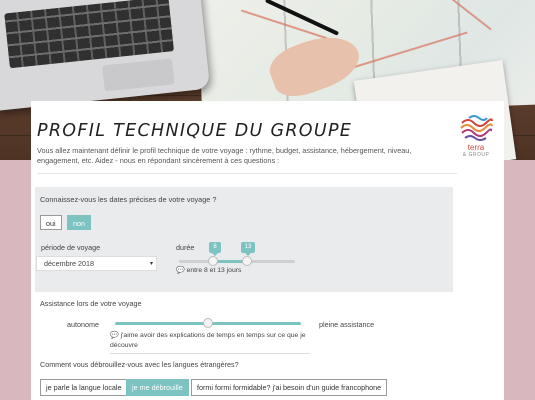 This screenshot has height=400, width=535. What do you see at coordinates (476, 128) in the screenshot?
I see `logo-icon` at bounding box center [476, 128].